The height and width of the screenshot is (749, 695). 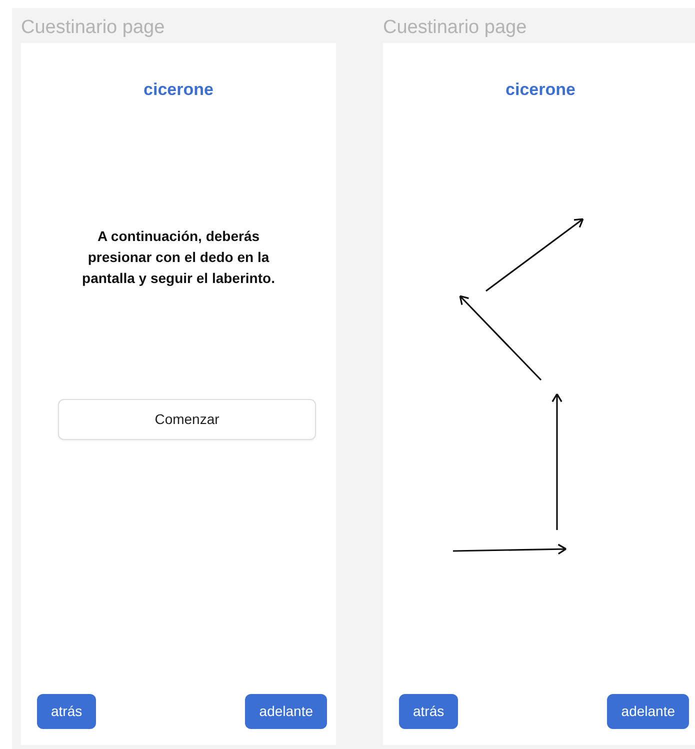 I want to click on start-button: Comenzar, so click(x=187, y=419).